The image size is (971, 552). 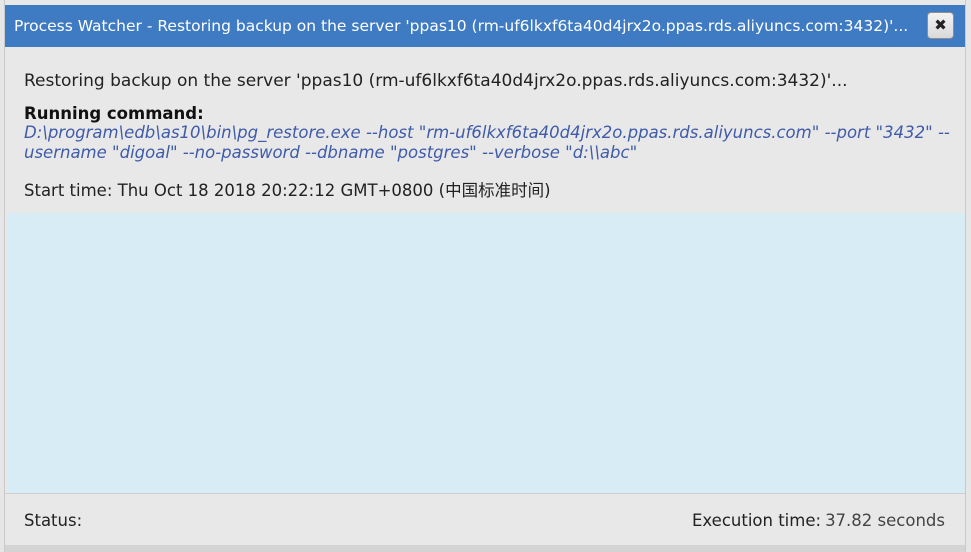 I want to click on dialog-bottom-edge, so click(x=485, y=548).